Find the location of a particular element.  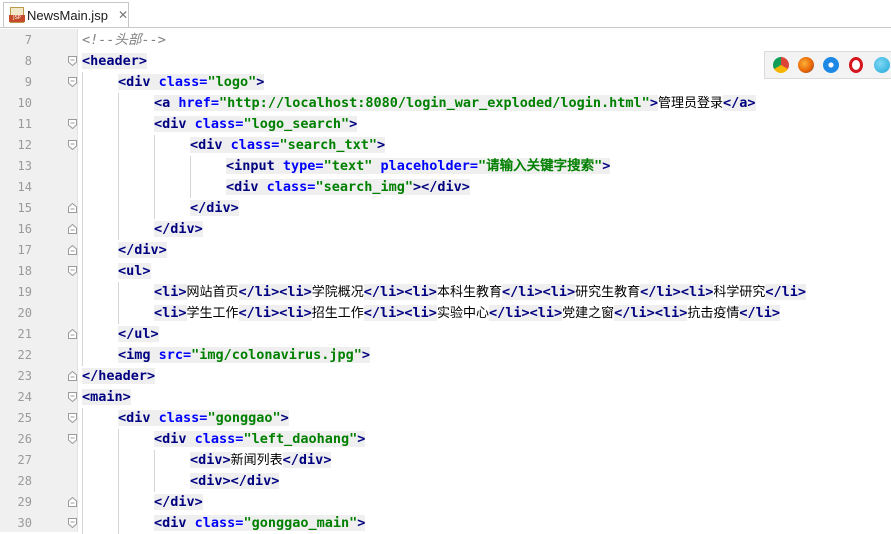

jsp-file-icon: JSP is located at coordinates (17, 15).